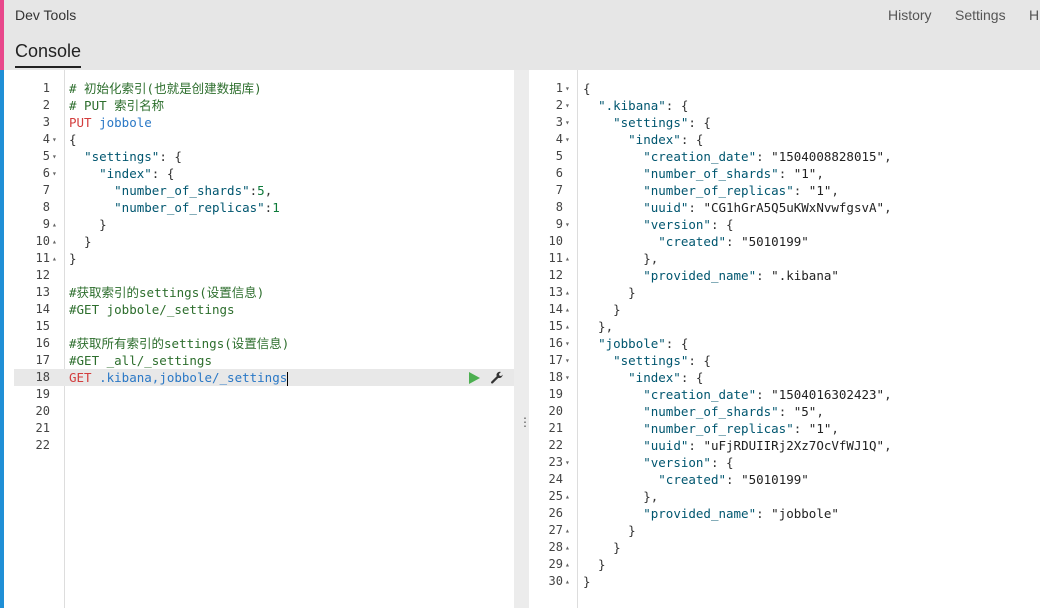 This screenshot has height=608, width=1040. Describe the element at coordinates (497, 378) in the screenshot. I see `wrench-icon` at that location.